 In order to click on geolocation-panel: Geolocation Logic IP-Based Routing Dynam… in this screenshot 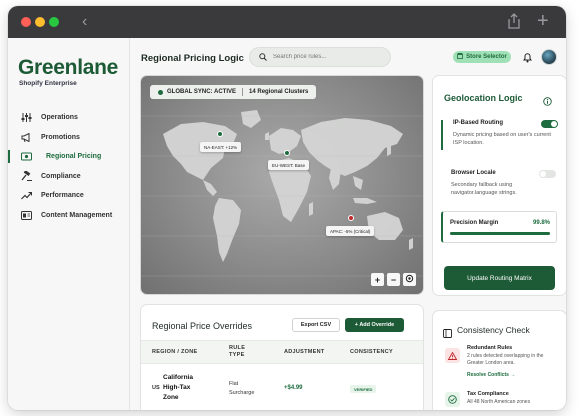, I will do `click(499, 185)`.